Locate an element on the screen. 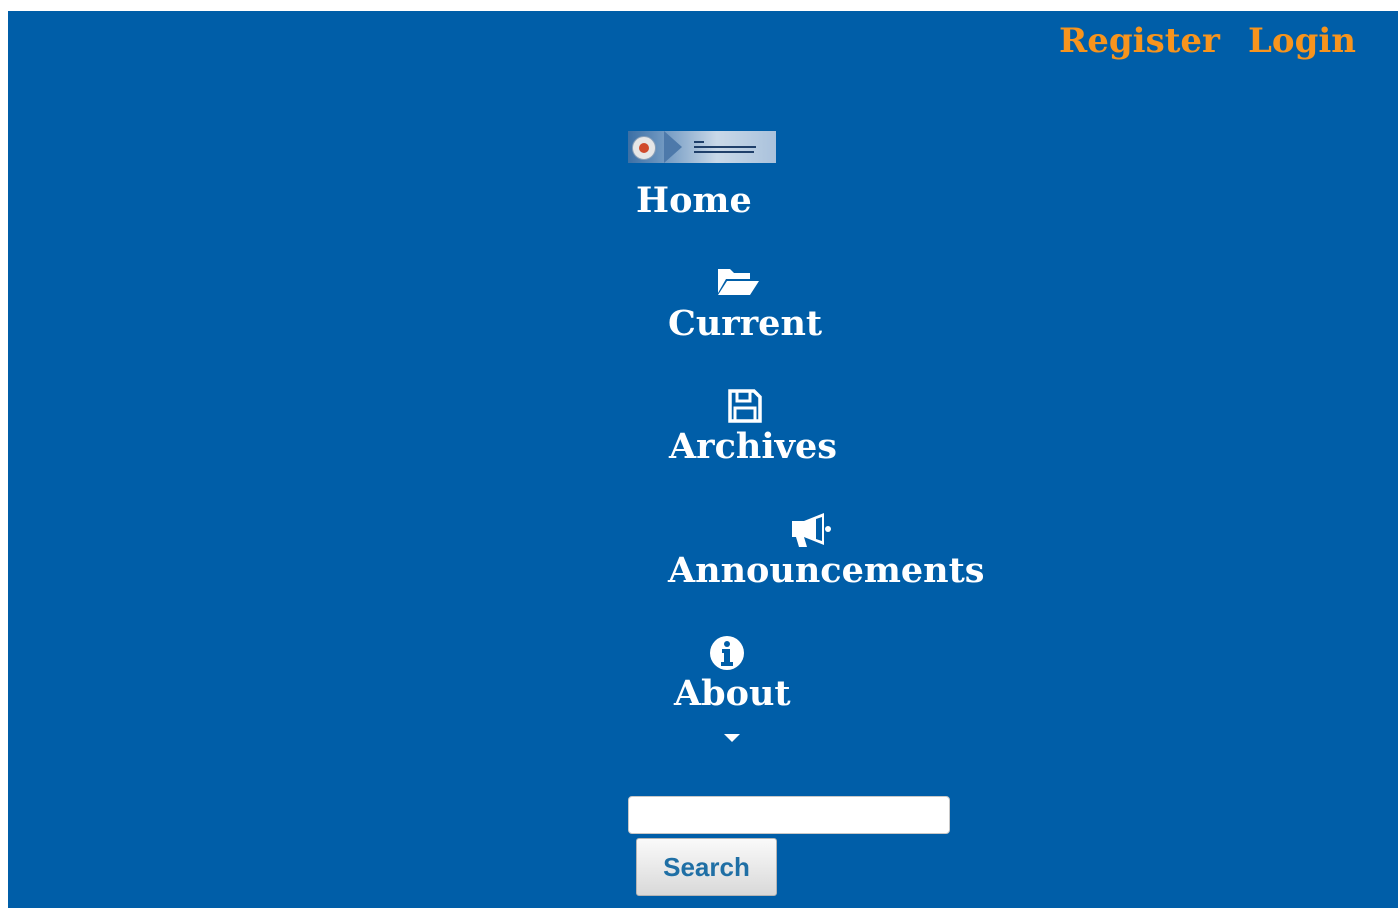 The width and height of the screenshot is (1398, 908). logo-seal is located at coordinates (644, 148).